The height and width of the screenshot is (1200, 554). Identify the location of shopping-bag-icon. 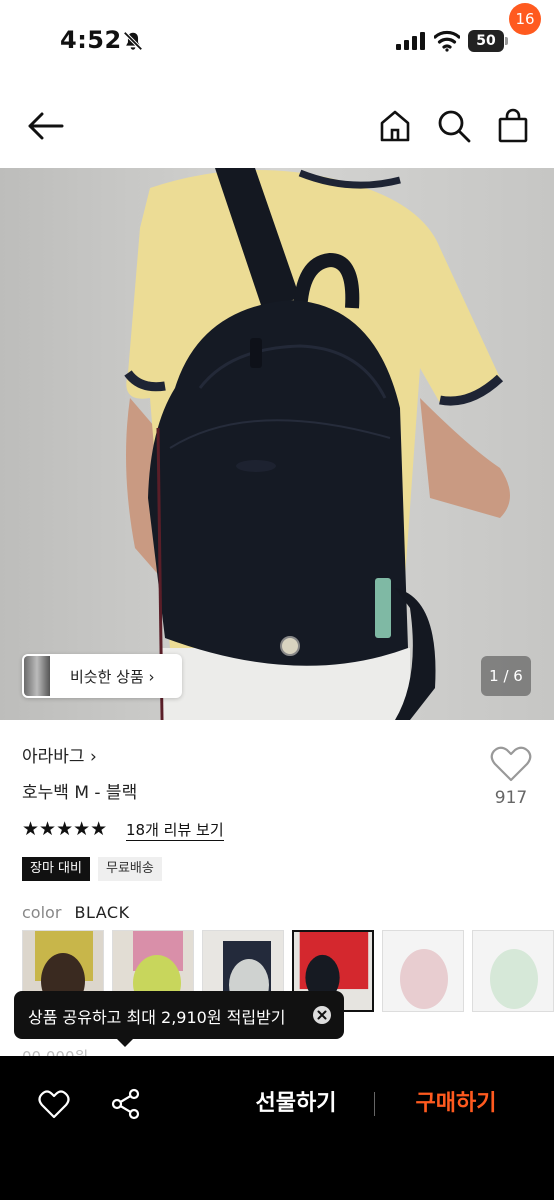
(513, 126).